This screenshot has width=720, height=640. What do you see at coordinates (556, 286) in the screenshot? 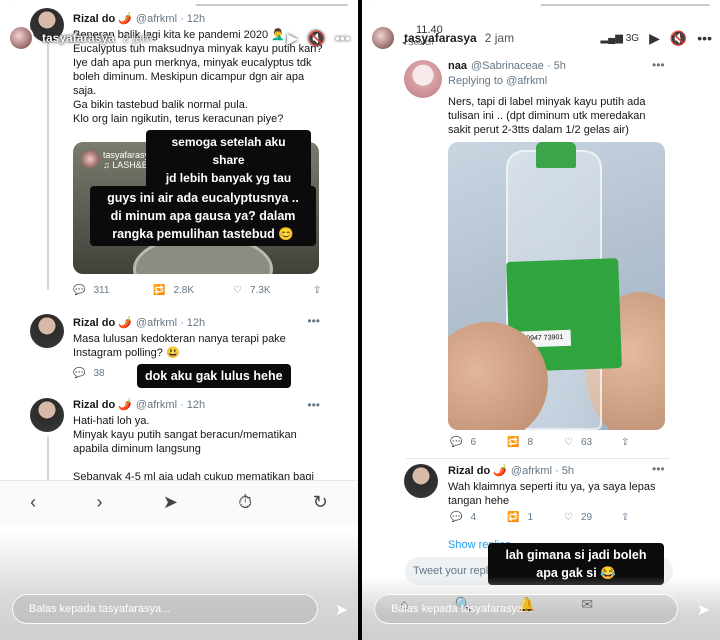
I see `tweet-photo: 90947 73901` at bounding box center [556, 286].